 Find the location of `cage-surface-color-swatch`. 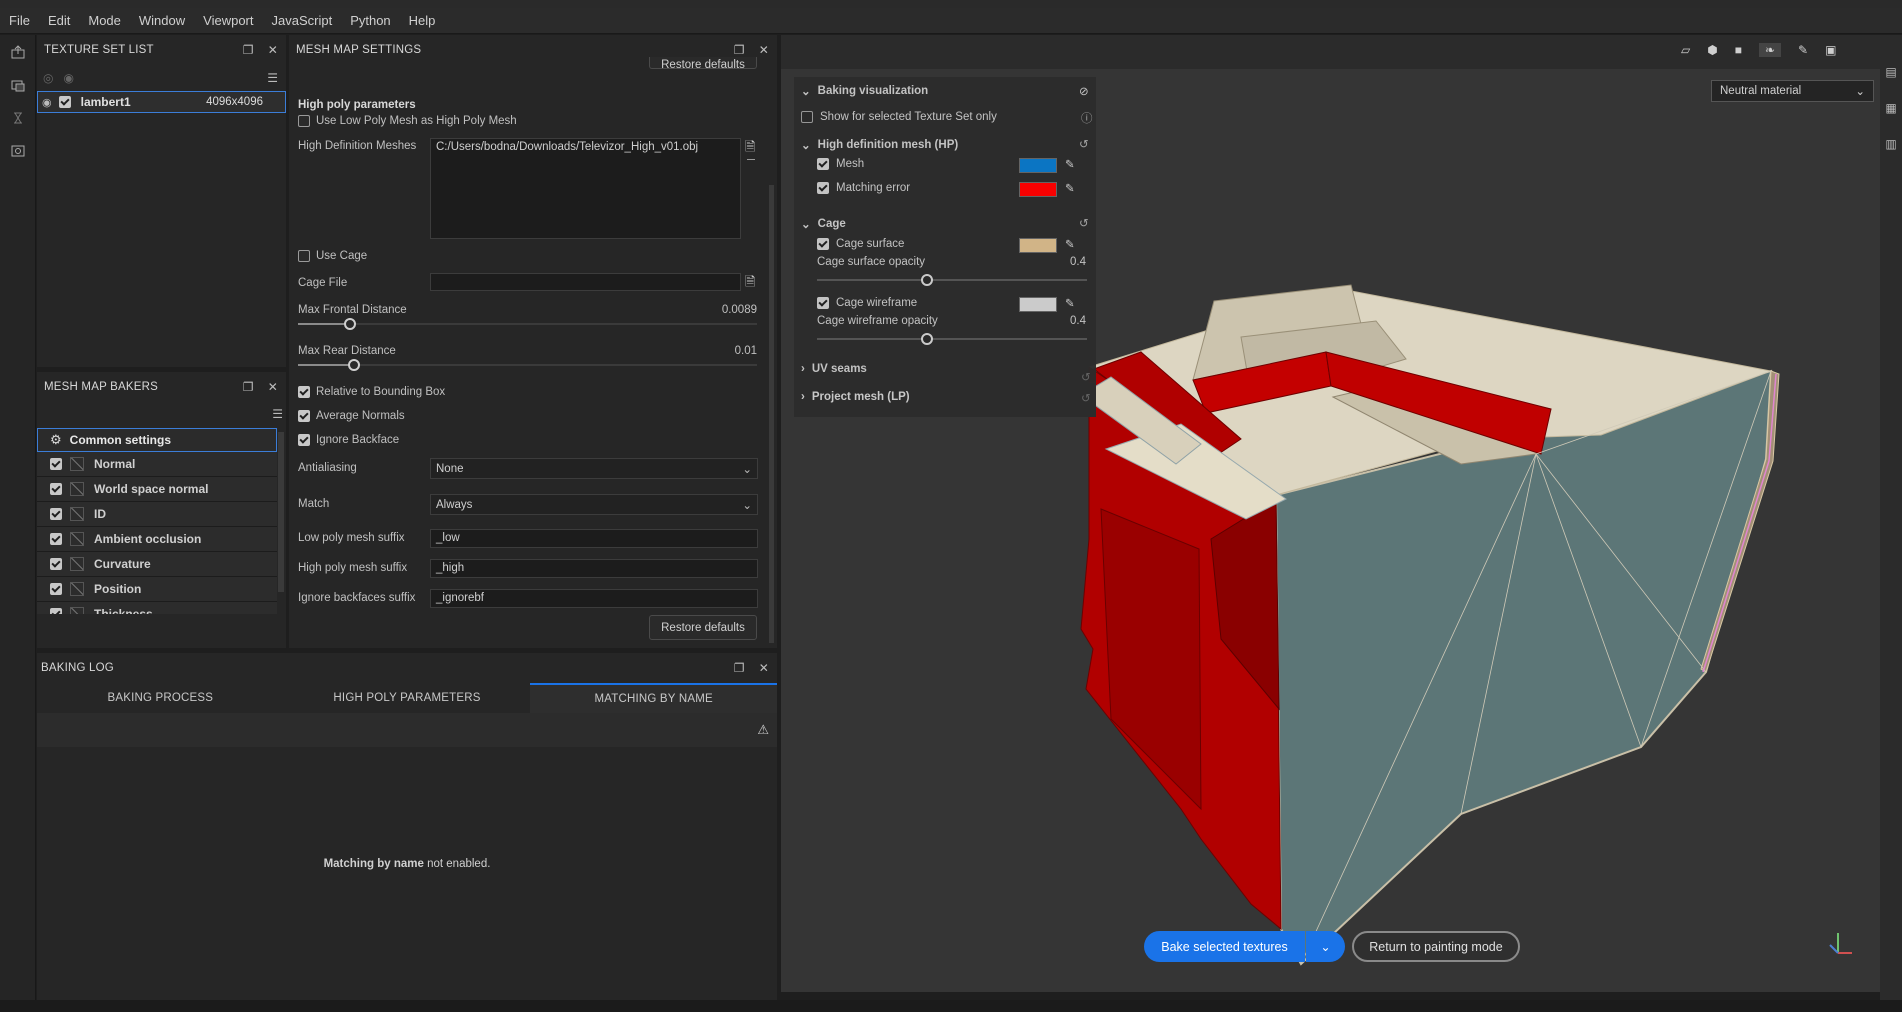

cage-surface-color-swatch is located at coordinates (1038, 245).